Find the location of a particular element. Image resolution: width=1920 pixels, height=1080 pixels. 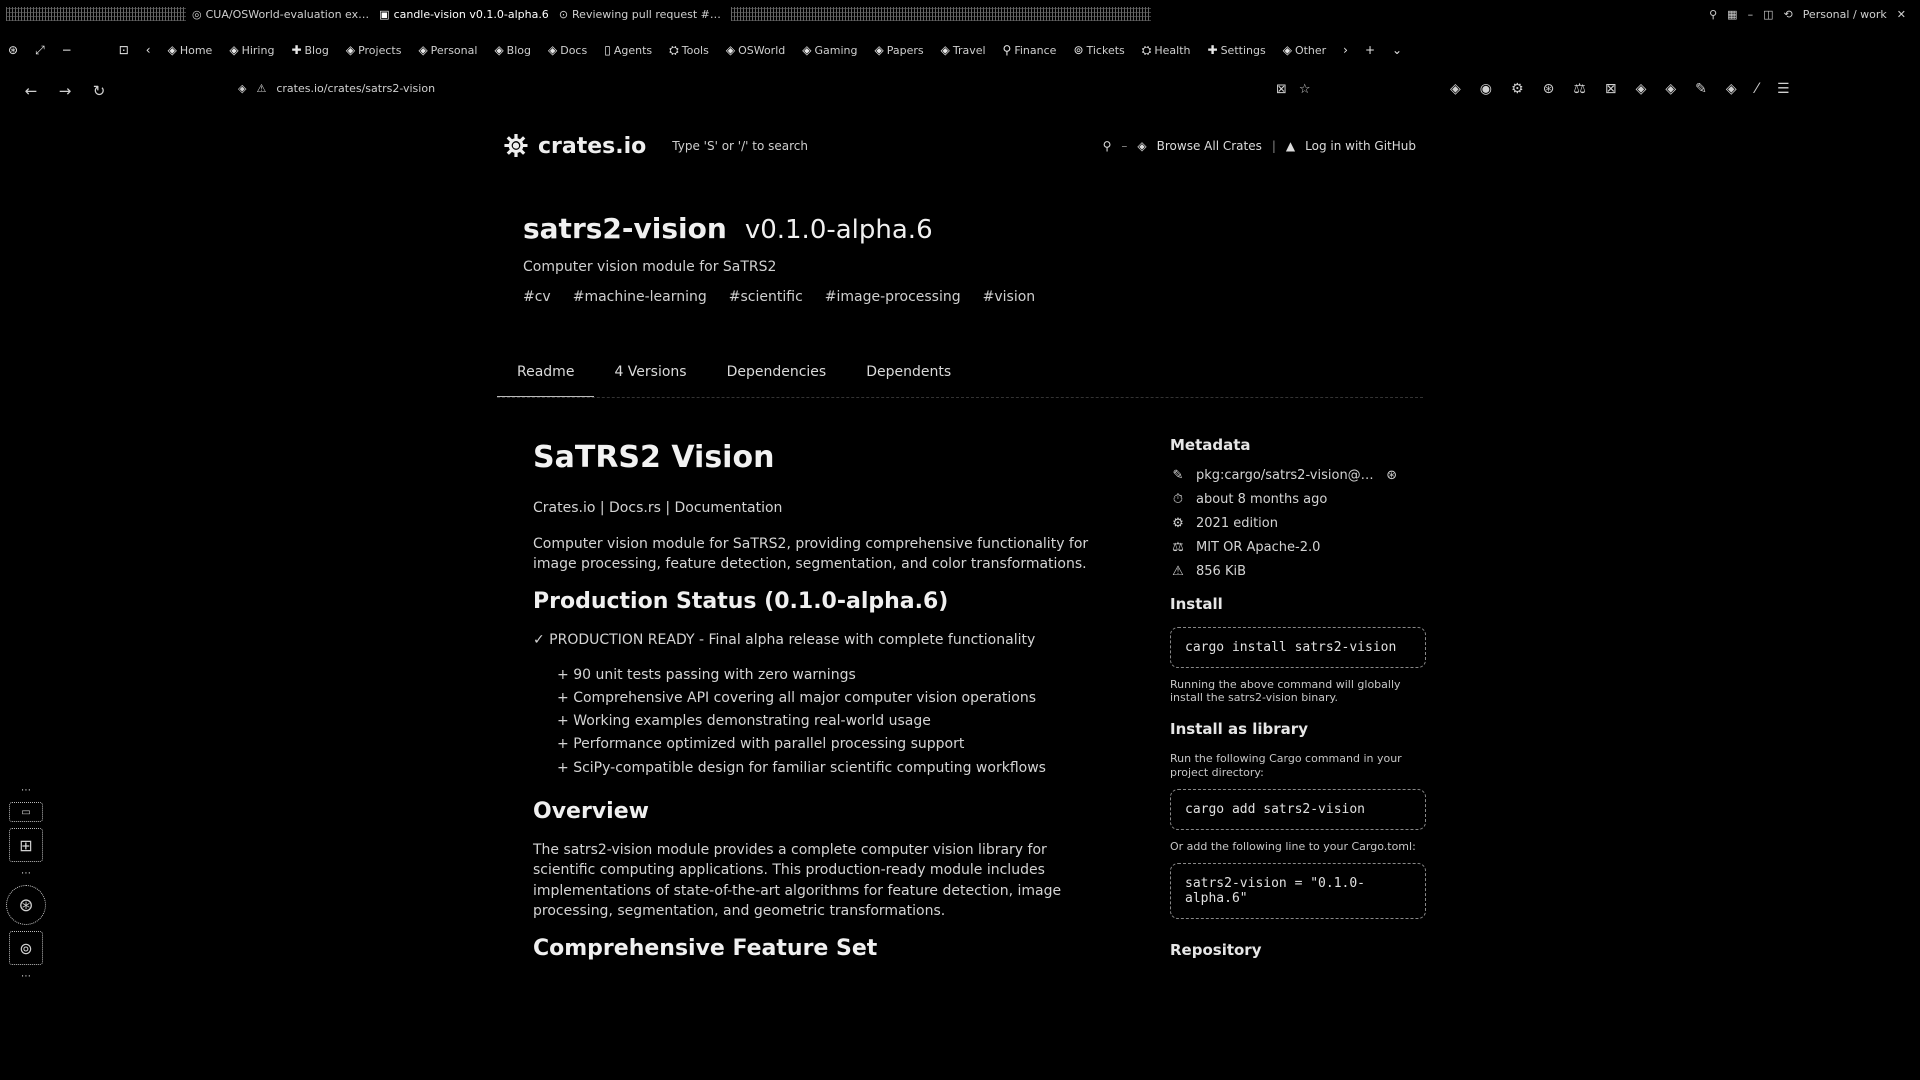

status-heading: Production Status (0.1.0-alpha.6) is located at coordinates (741, 602).